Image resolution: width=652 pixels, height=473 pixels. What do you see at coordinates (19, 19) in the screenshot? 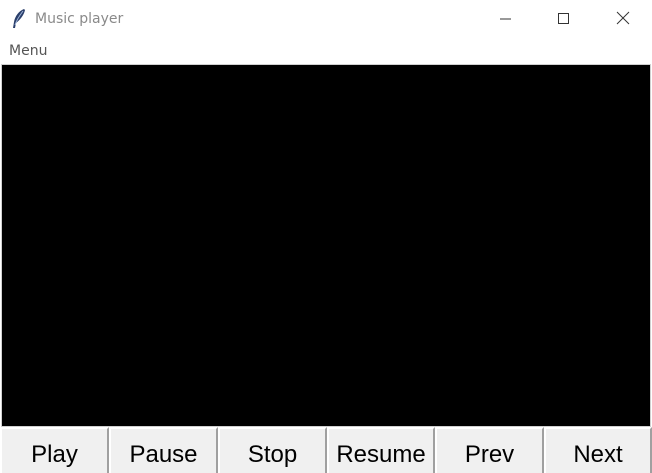
I see `feather-icon` at bounding box center [19, 19].